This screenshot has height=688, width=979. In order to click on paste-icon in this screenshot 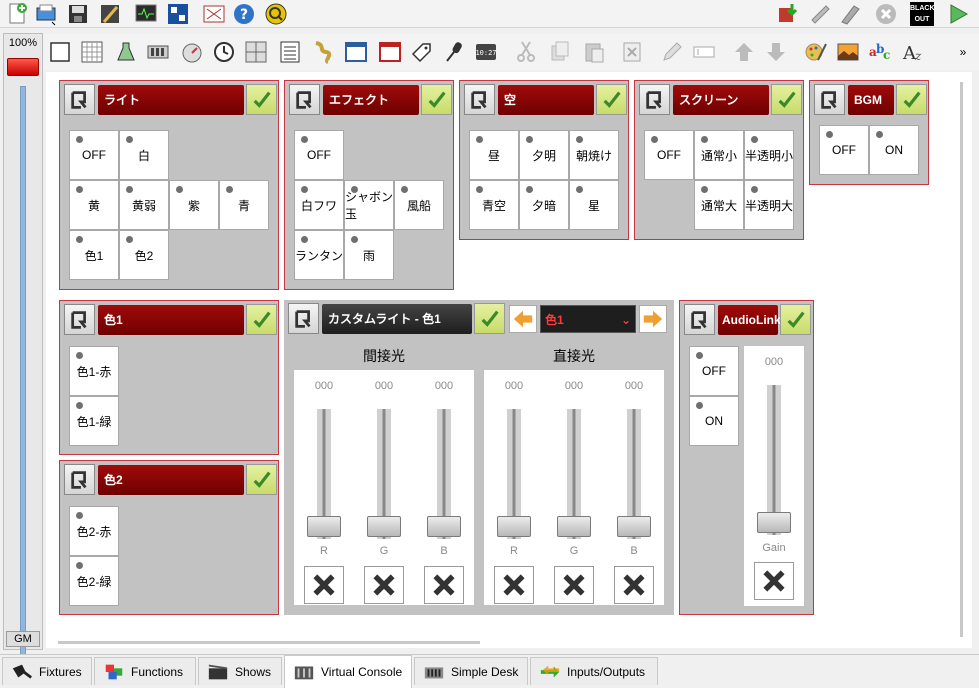, I will do `click(594, 52)`.